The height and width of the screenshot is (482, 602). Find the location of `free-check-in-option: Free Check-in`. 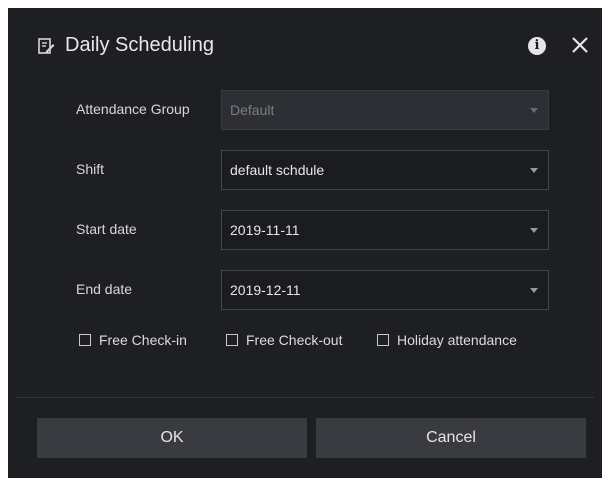

free-check-in-option: Free Check-in is located at coordinates (133, 340).